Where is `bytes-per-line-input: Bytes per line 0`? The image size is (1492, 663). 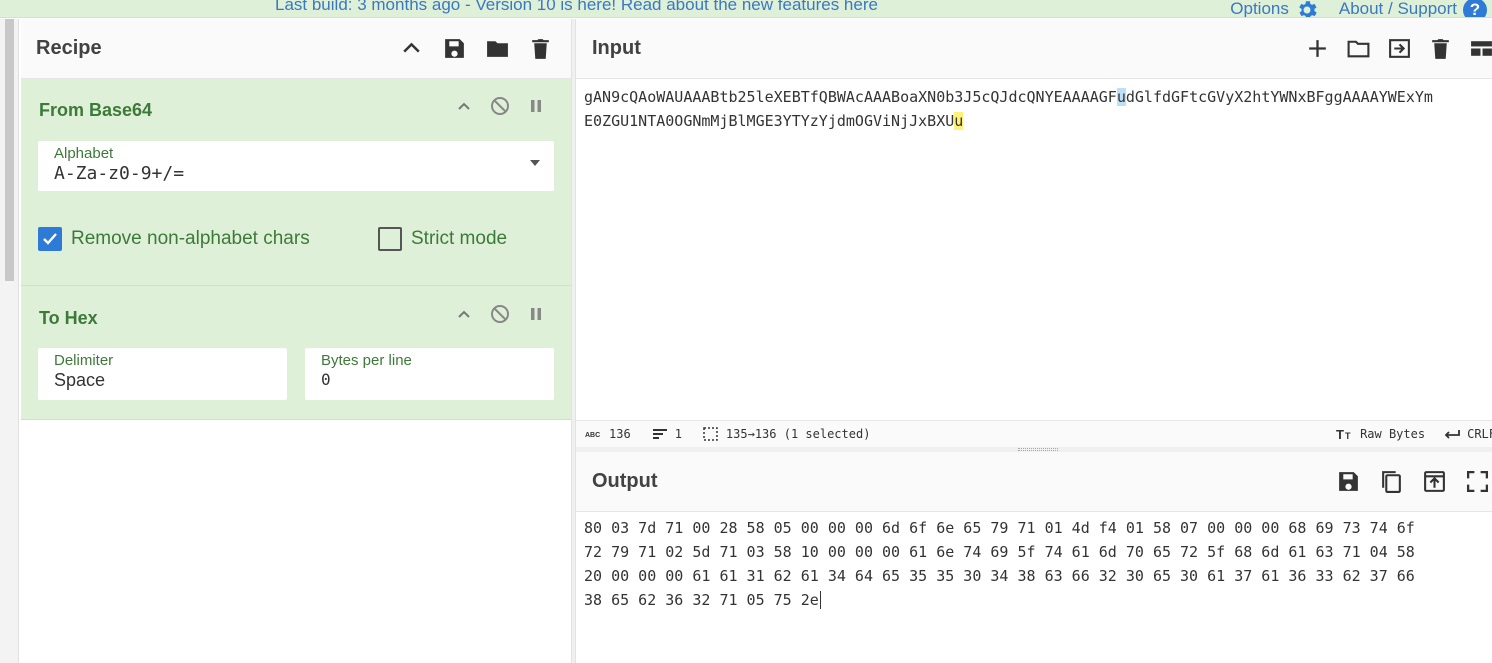 bytes-per-line-input: Bytes per line 0 is located at coordinates (429, 374).